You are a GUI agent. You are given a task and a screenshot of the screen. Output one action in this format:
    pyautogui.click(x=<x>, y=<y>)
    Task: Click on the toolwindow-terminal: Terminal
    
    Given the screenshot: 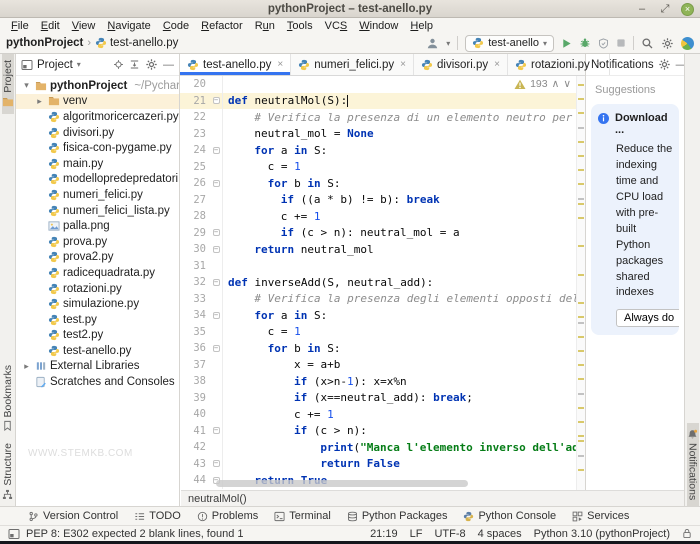 What is the action you would take?
    pyautogui.click(x=302, y=516)
    